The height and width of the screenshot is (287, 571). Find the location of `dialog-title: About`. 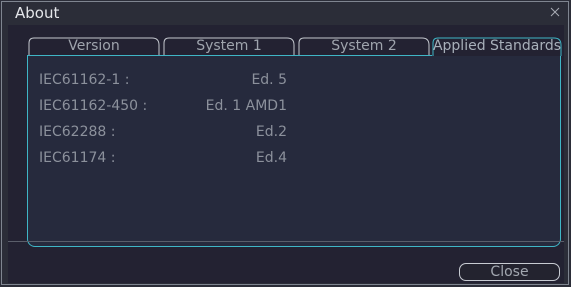

dialog-title: About is located at coordinates (37, 13).